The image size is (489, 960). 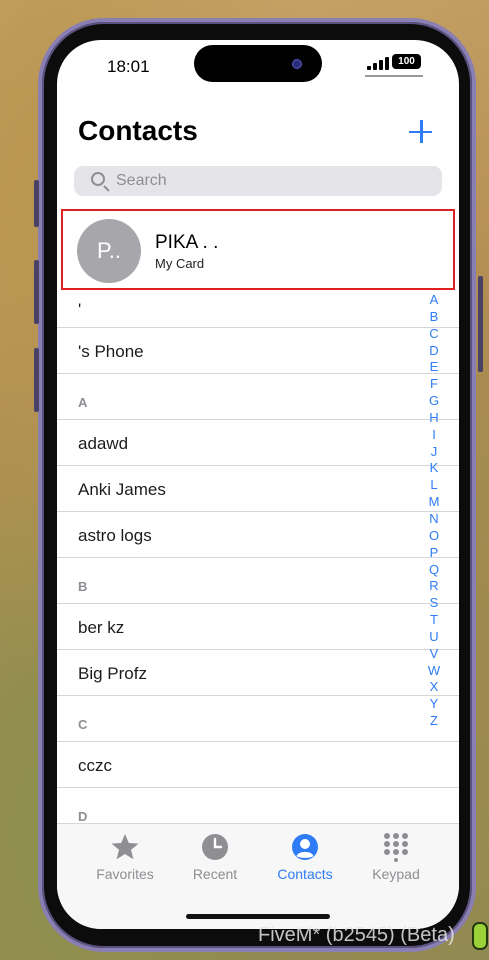 I want to click on section-header-label: A, so click(x=83, y=402).